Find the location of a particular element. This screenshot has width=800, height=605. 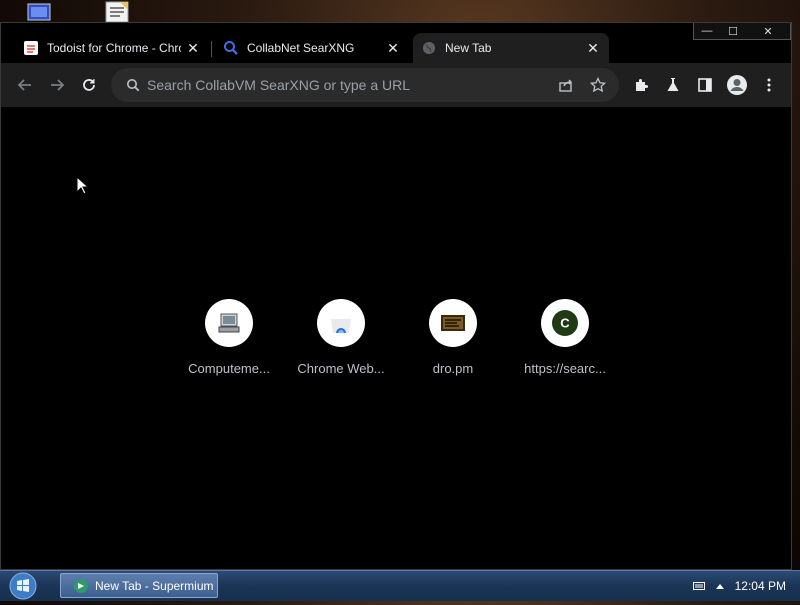

labs-button is located at coordinates (673, 85).